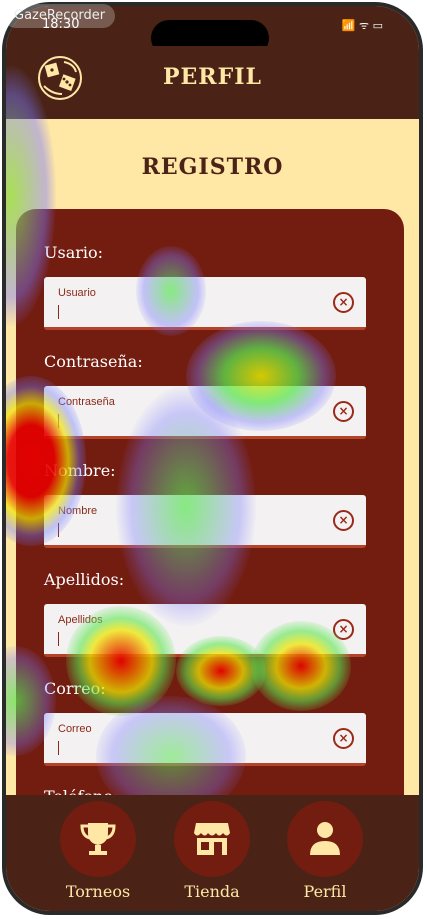  Describe the element at coordinates (205, 739) in the screenshot. I see `email-field: Correo ×` at that location.